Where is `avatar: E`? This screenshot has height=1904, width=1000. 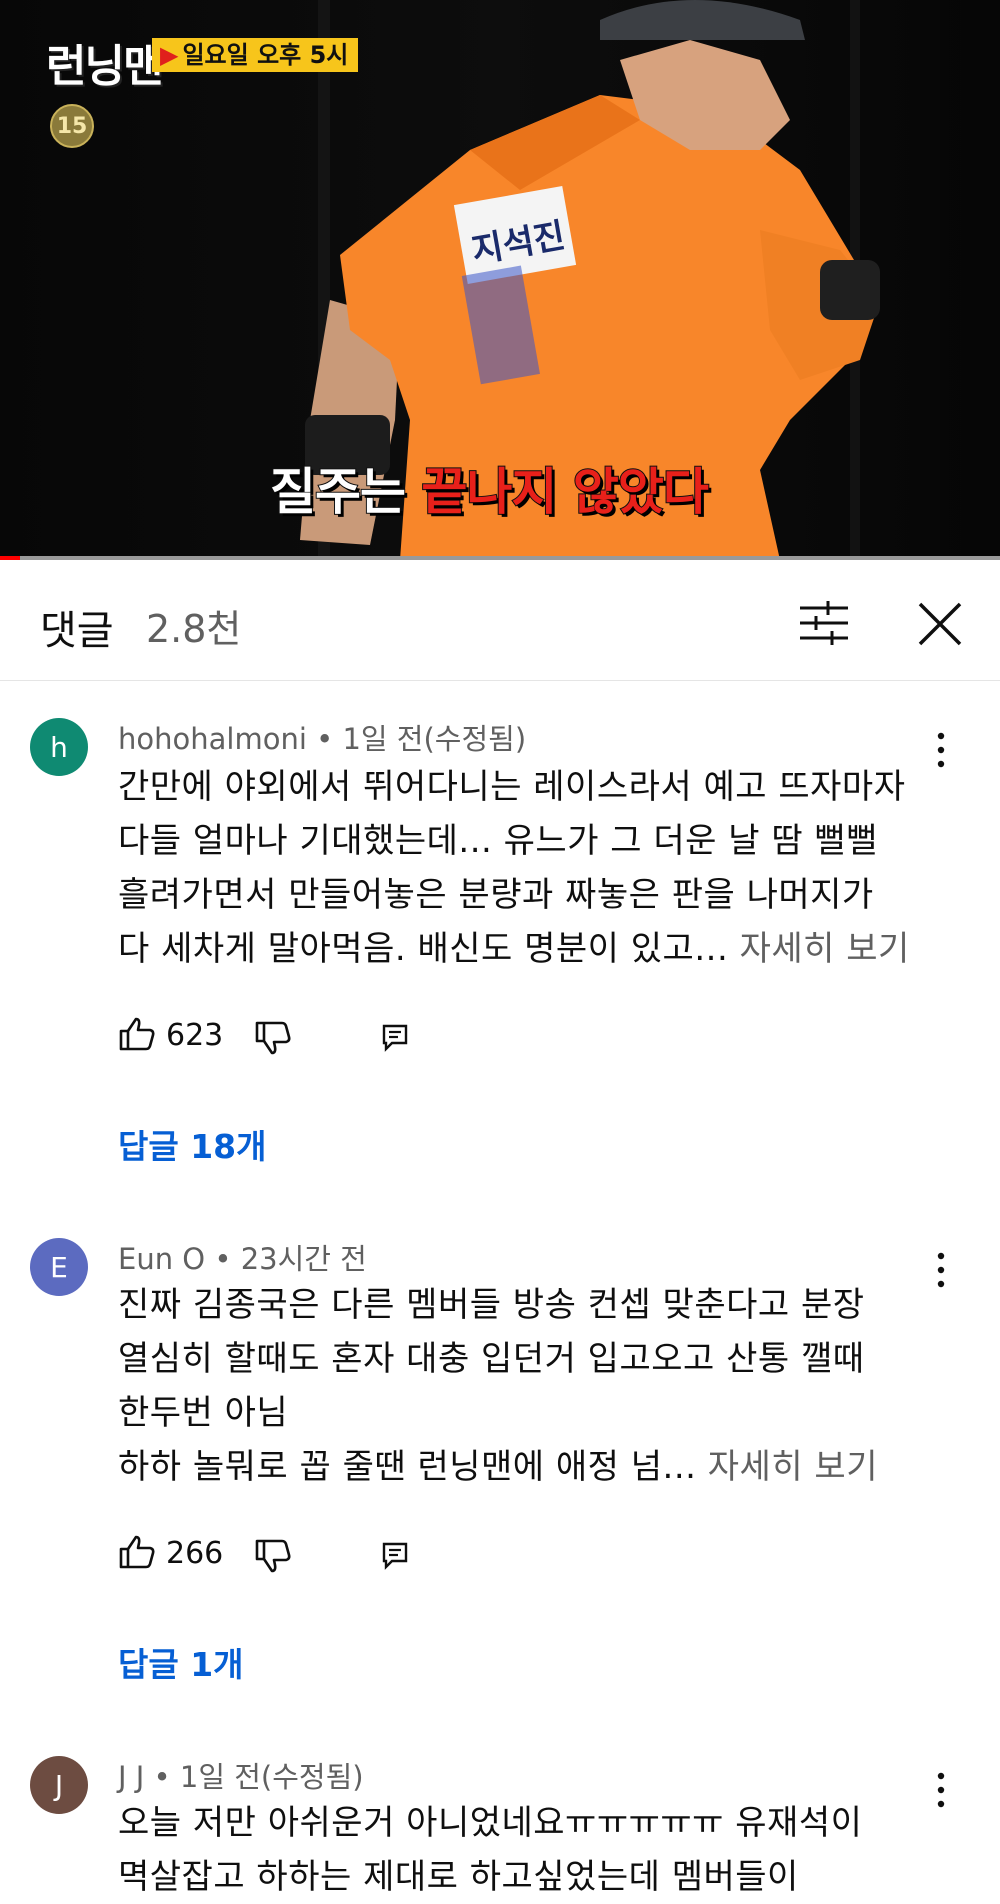
avatar: E is located at coordinates (59, 1267).